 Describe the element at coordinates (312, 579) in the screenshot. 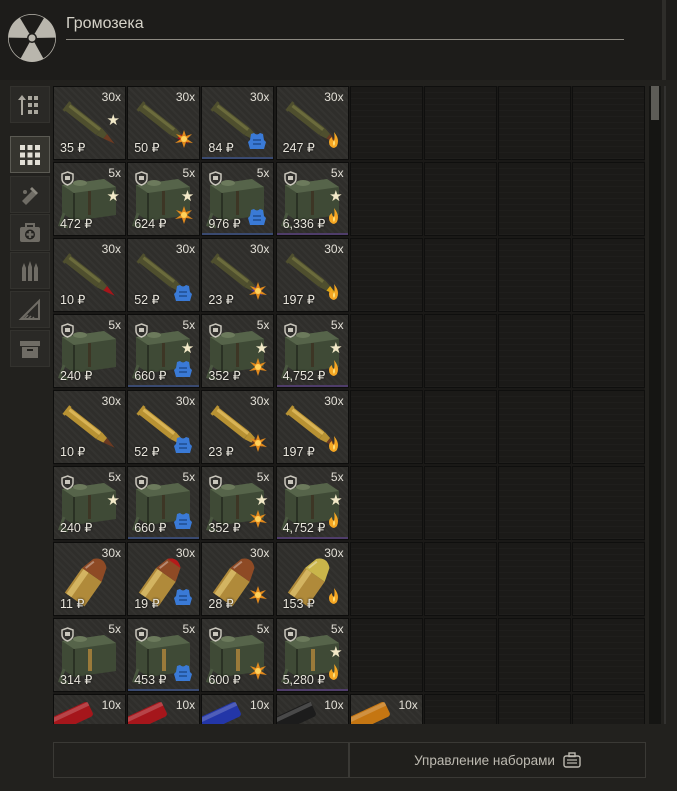

I see `inventory-item-pistol-round: 30x 153 ₽` at that location.